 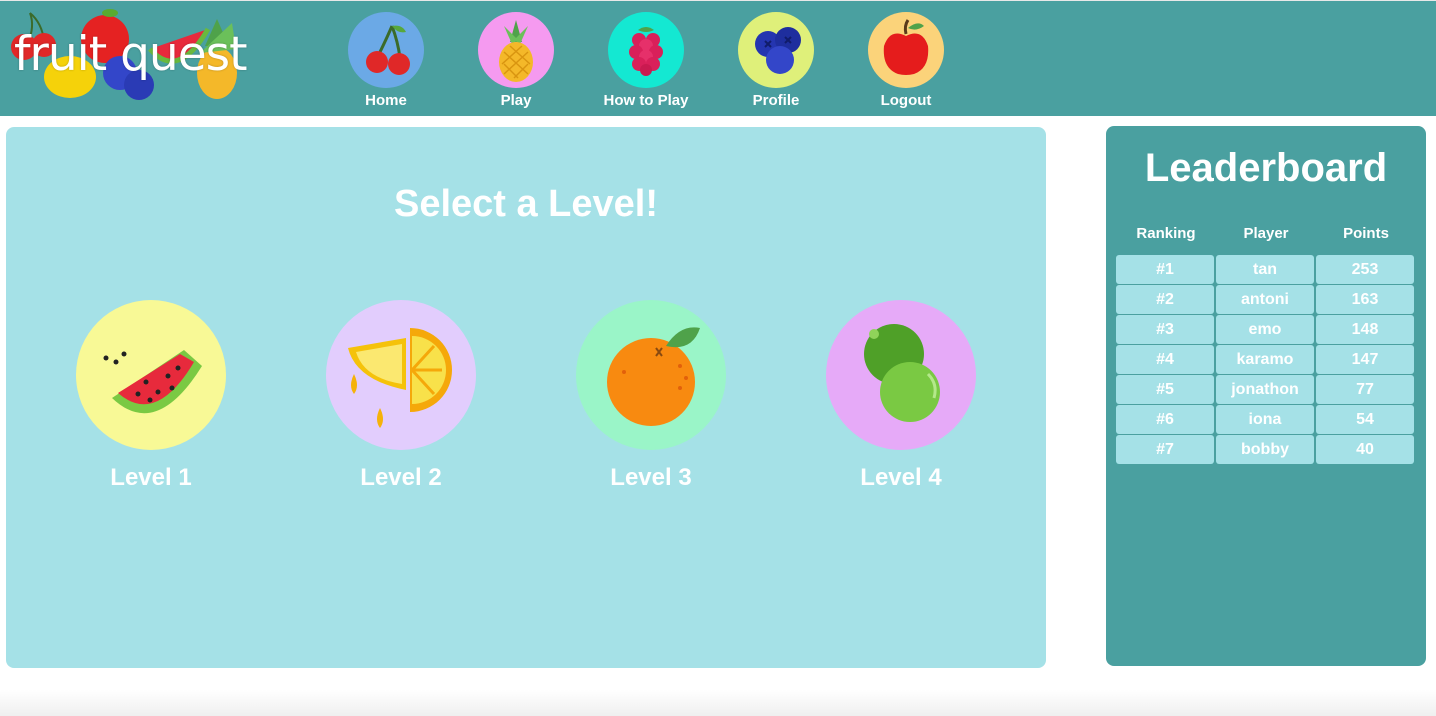 I want to click on player-cell: bobby, so click(x=1265, y=449).